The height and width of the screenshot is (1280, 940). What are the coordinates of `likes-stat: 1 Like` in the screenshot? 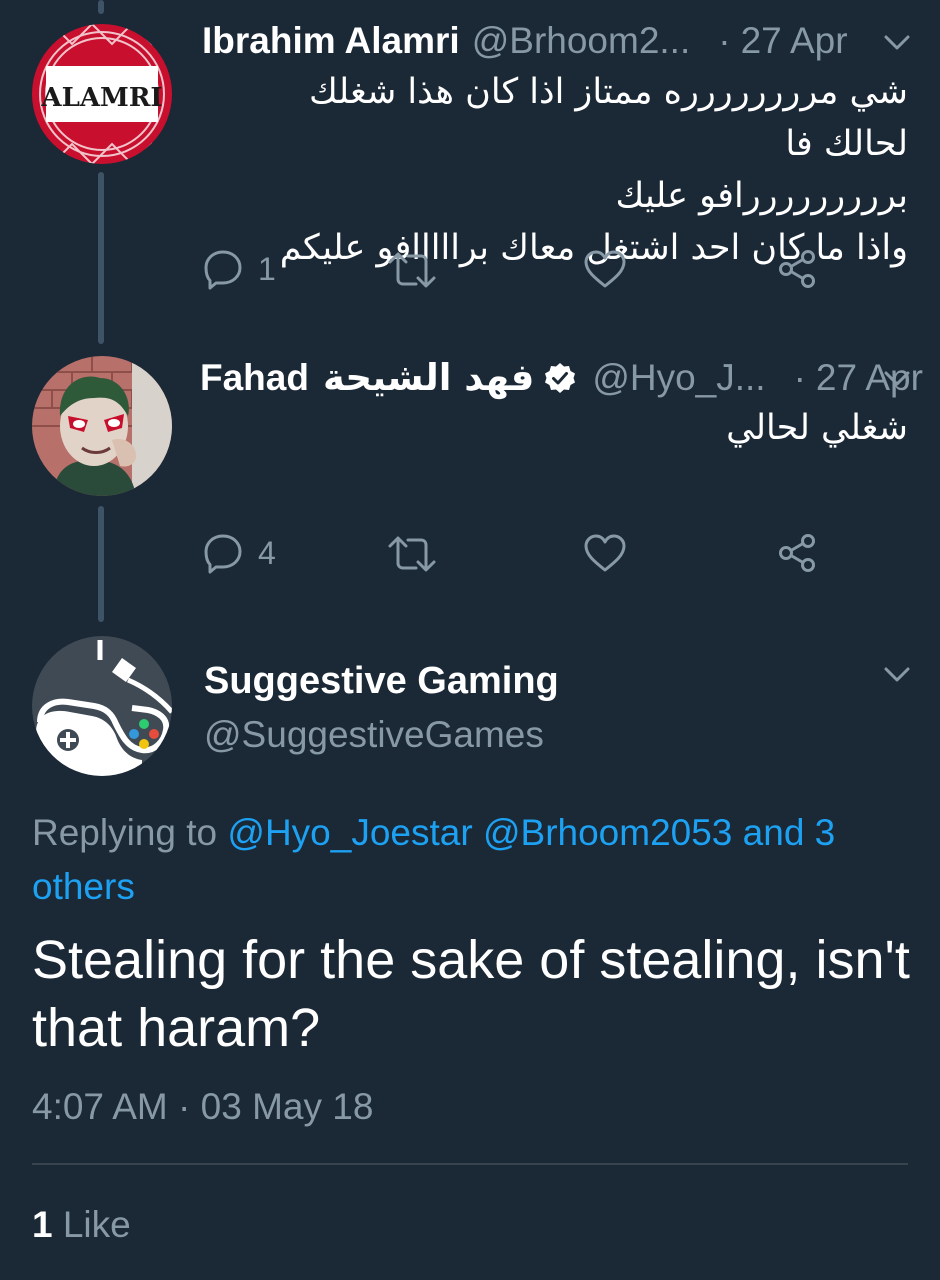 It's located at (81, 1225).